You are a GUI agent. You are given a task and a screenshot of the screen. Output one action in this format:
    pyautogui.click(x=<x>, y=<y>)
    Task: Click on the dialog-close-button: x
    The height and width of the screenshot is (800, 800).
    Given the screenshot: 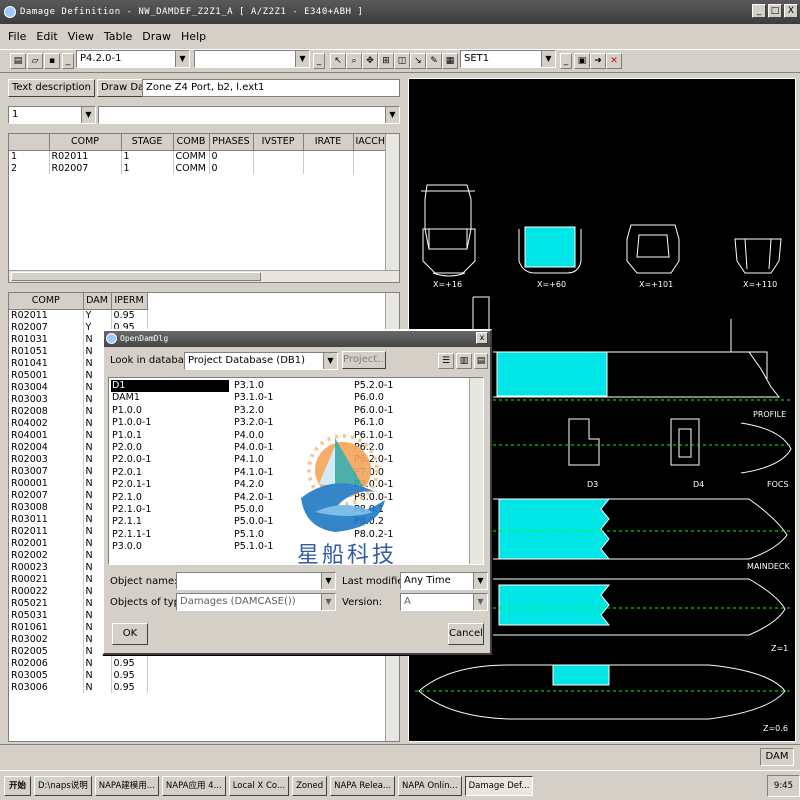 What is the action you would take?
    pyautogui.click(x=482, y=338)
    